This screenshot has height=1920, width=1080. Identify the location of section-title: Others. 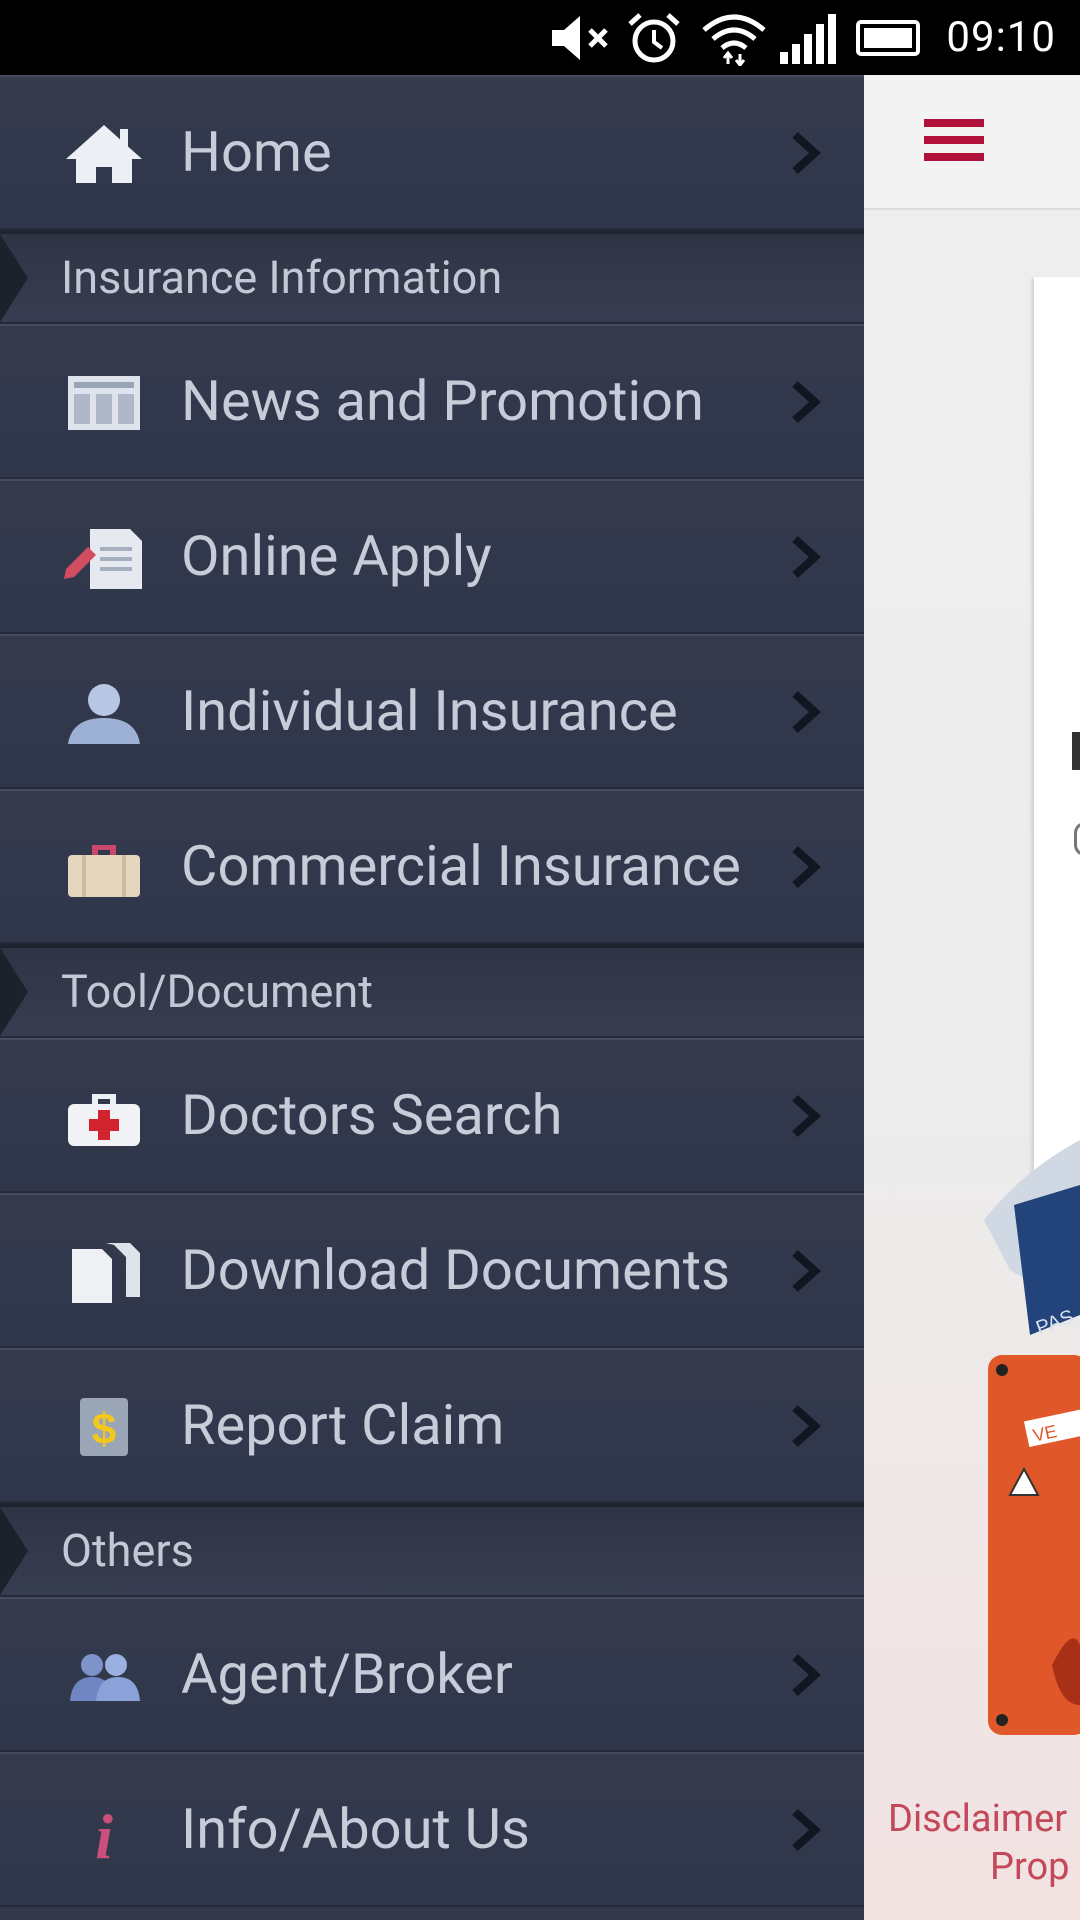
(127, 1550).